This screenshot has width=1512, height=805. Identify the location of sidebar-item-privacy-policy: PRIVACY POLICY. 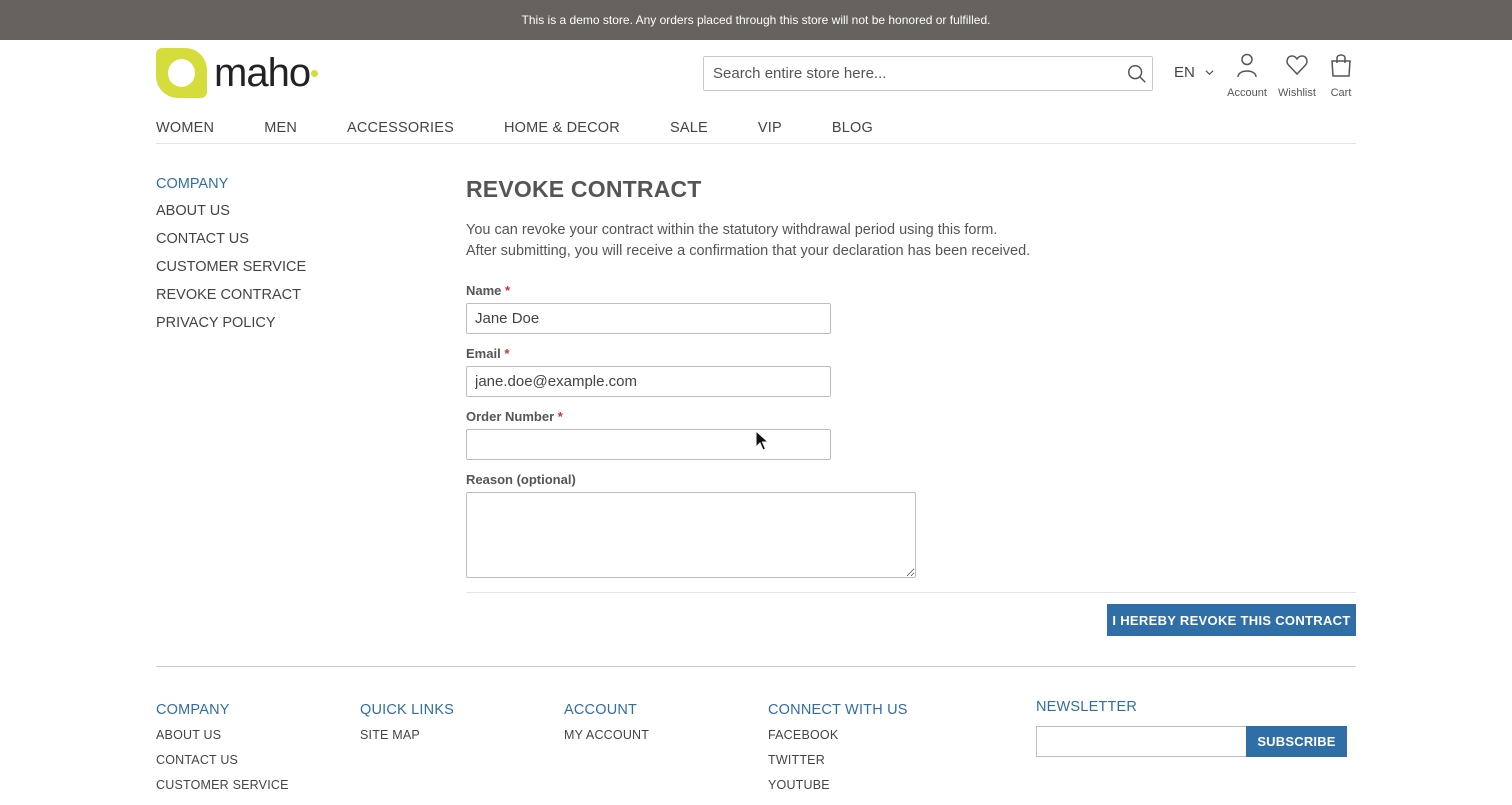
(231, 323).